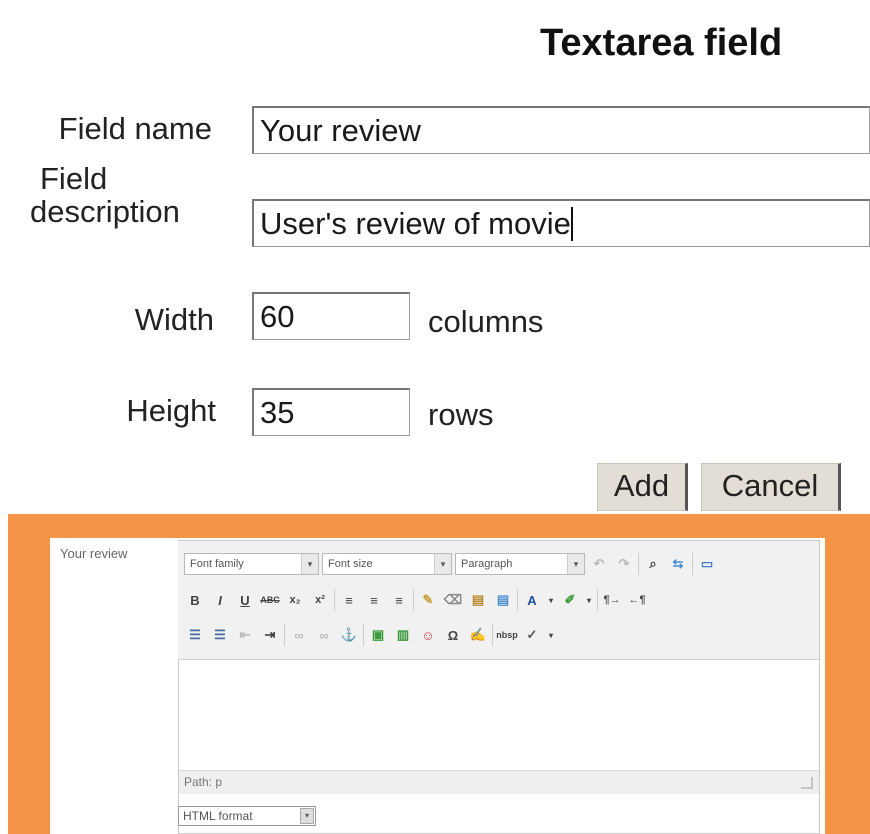 The image size is (870, 834). Describe the element at coordinates (570, 600) in the screenshot. I see `background-color-icon: ✐` at that location.